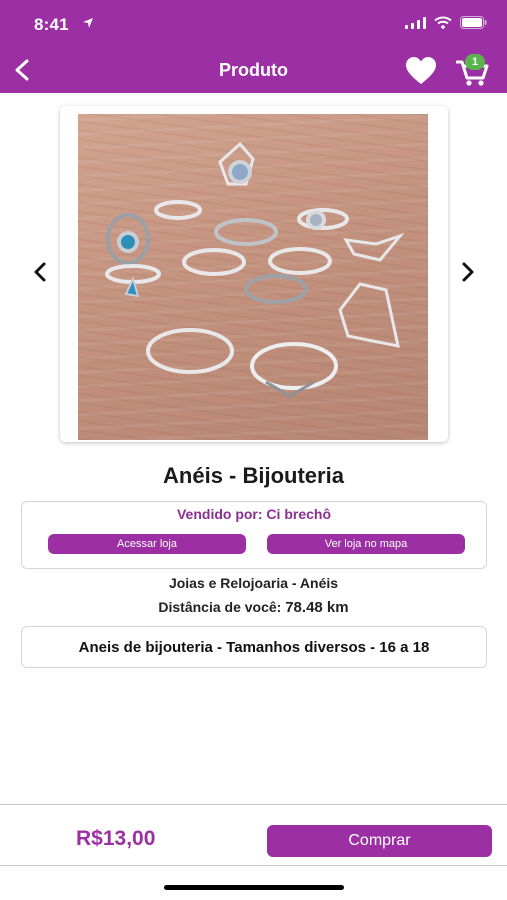 The image size is (507, 900). I want to click on status-indicators, so click(446, 22).